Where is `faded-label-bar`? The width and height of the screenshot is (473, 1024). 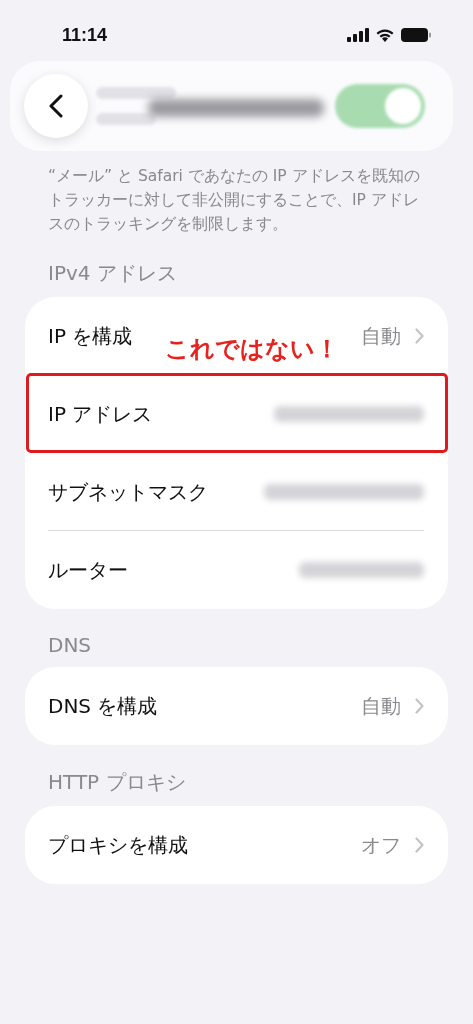 faded-label-bar is located at coordinates (126, 119).